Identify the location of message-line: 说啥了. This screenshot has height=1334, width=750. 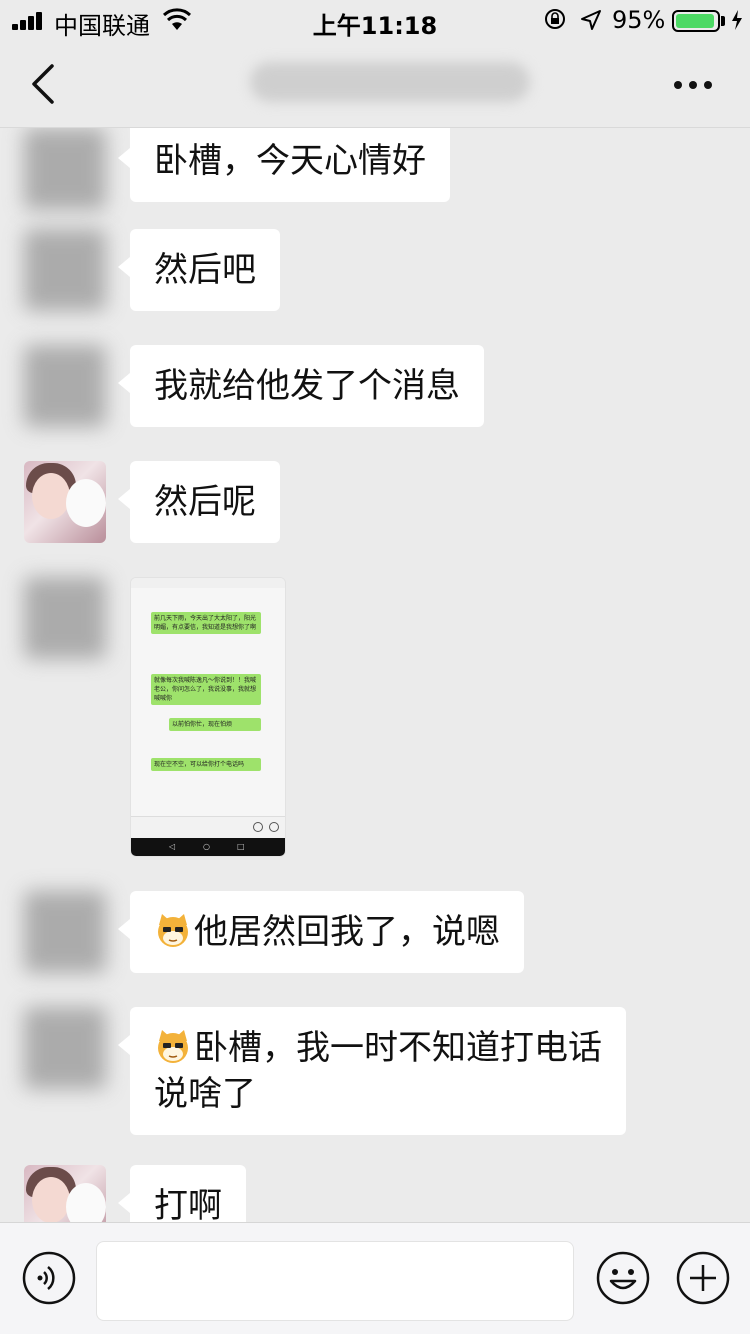
(378, 1094).